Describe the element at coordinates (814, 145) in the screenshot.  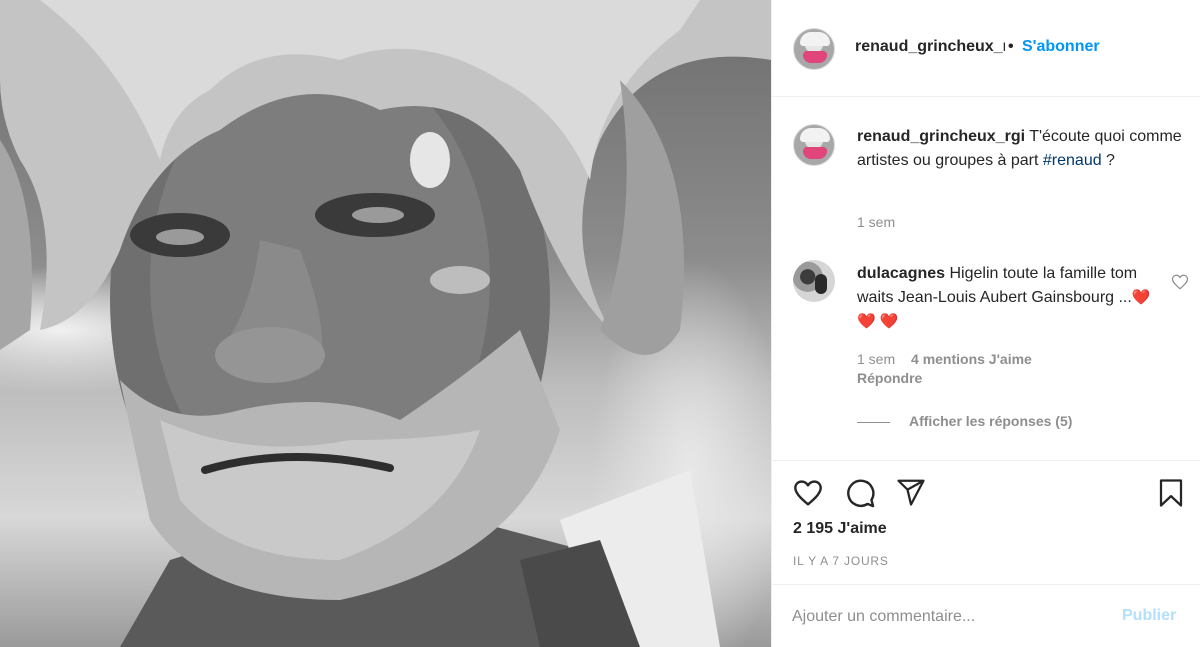
I see `caption-avatar` at that location.